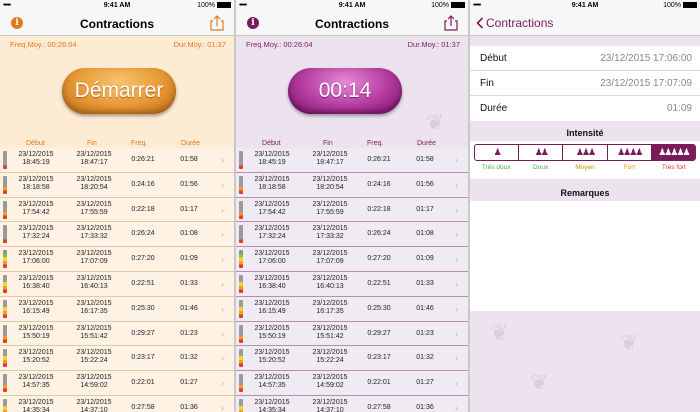 This screenshot has width=700, height=412. What do you see at coordinates (514, 23) in the screenshot?
I see `back-button: Contractions` at bounding box center [514, 23].